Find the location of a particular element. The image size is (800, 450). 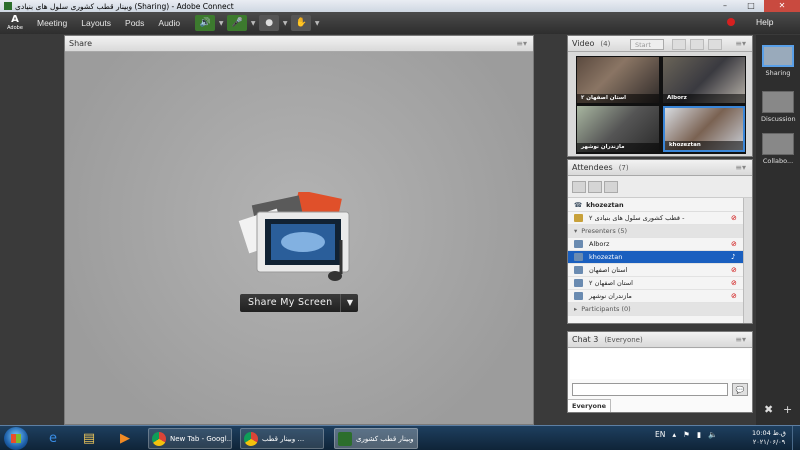

menu-audio: Audio is located at coordinates (169, 23).